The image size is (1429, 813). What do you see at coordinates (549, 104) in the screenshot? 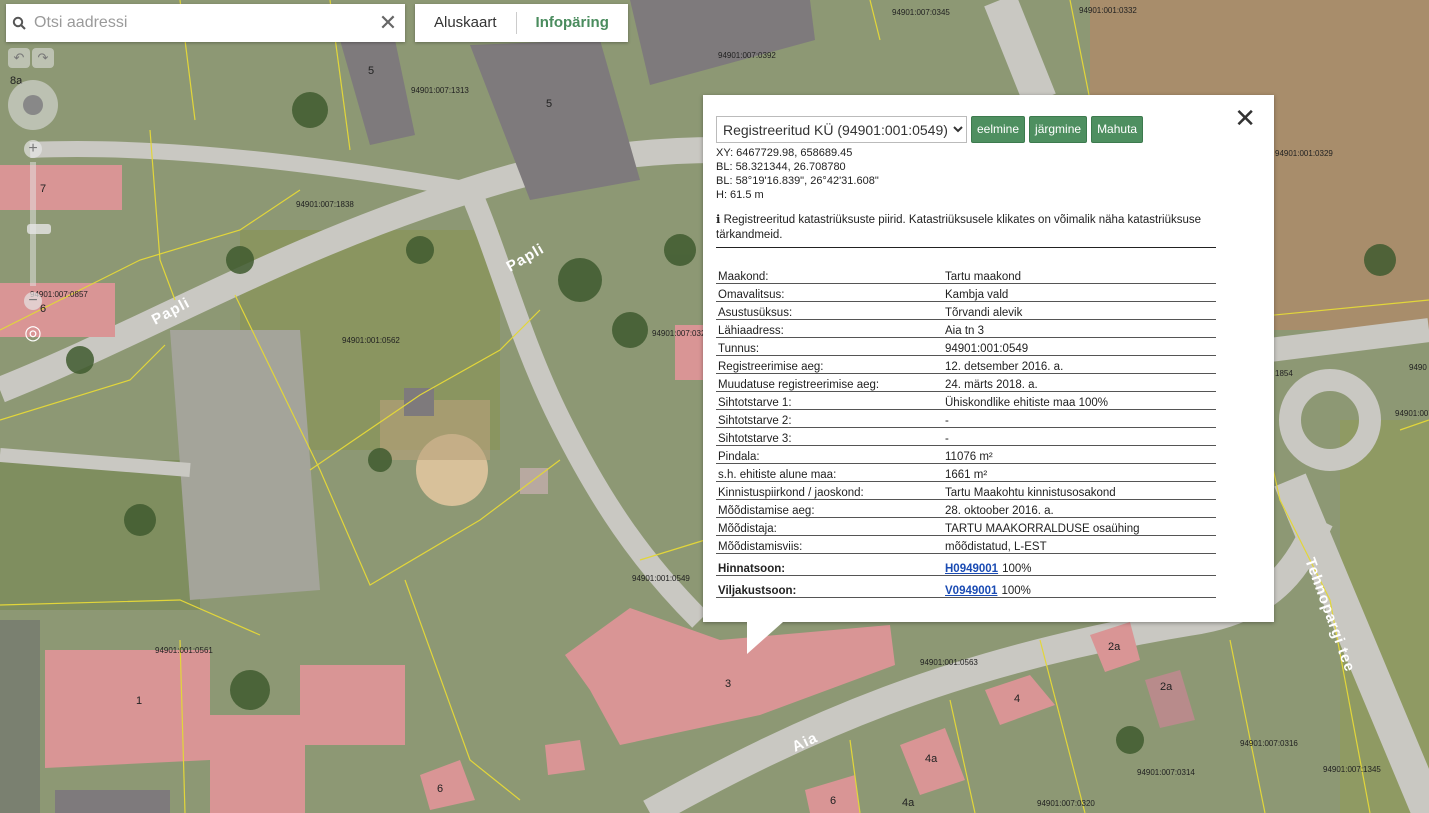
I see `building-number: 5` at bounding box center [549, 104].